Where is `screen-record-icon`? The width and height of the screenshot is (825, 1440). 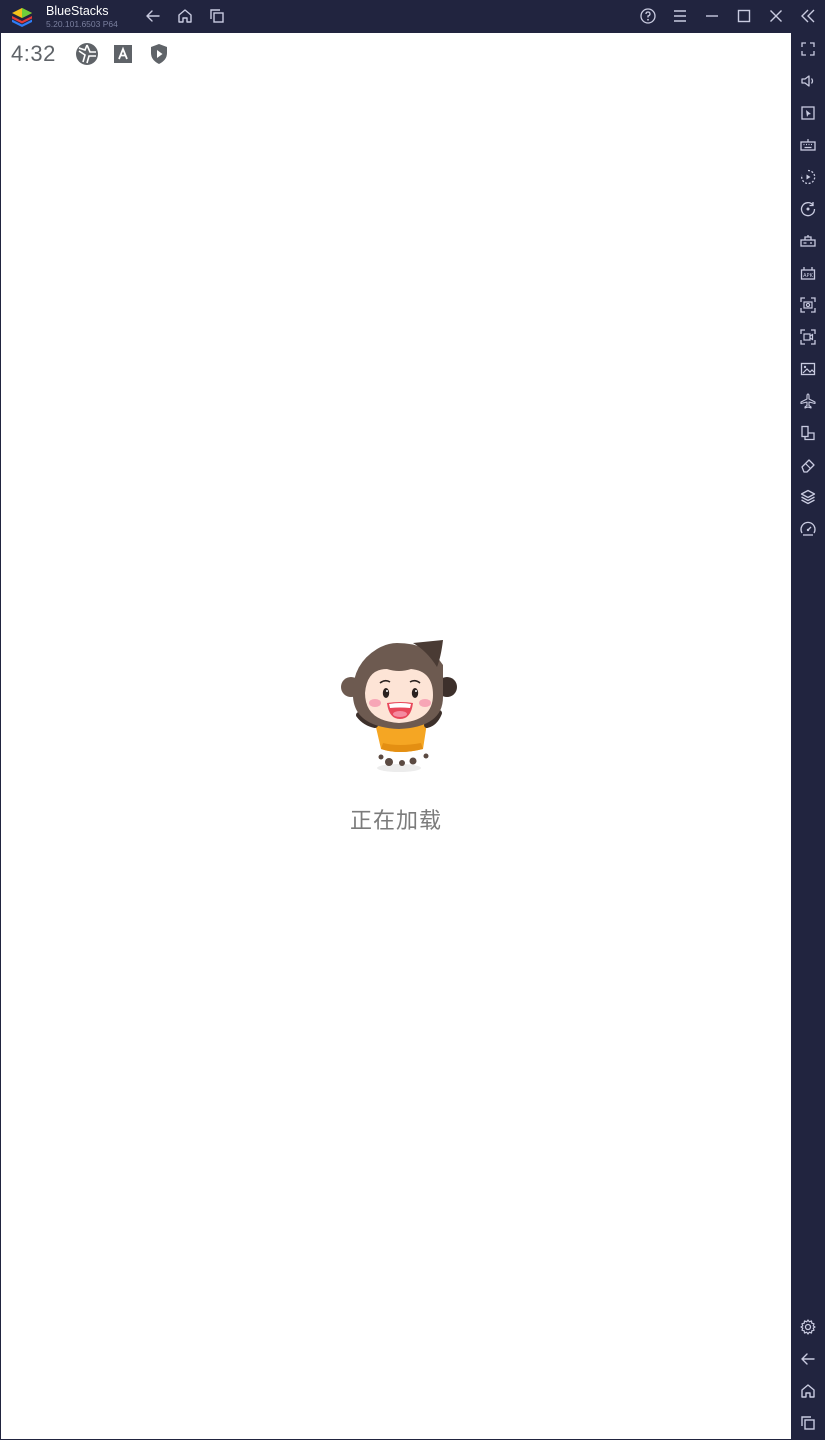 screen-record-icon is located at coordinates (808, 337).